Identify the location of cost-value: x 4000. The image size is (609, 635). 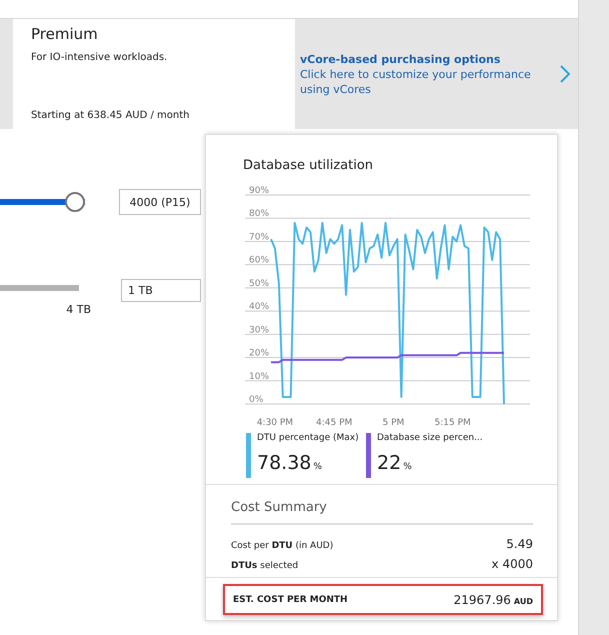
(512, 564).